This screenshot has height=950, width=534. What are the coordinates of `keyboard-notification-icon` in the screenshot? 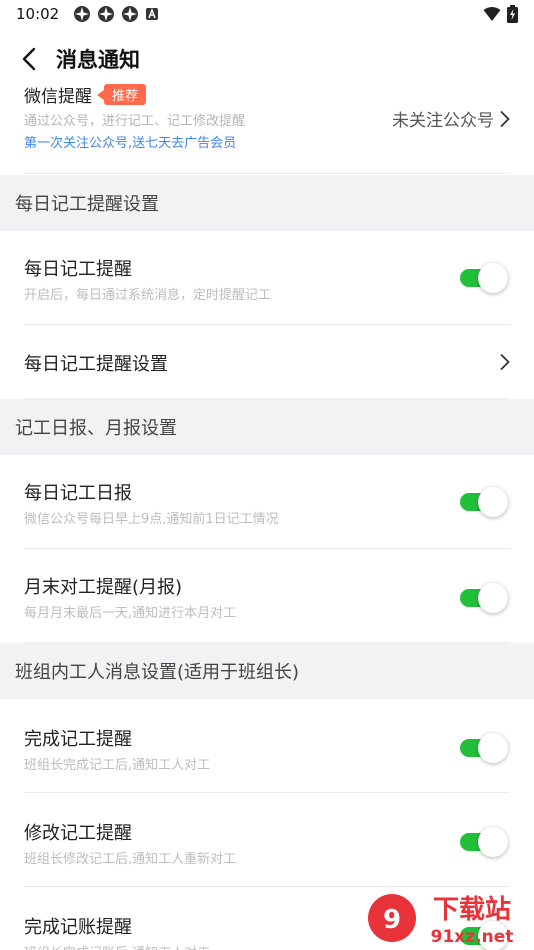 It's located at (152, 13).